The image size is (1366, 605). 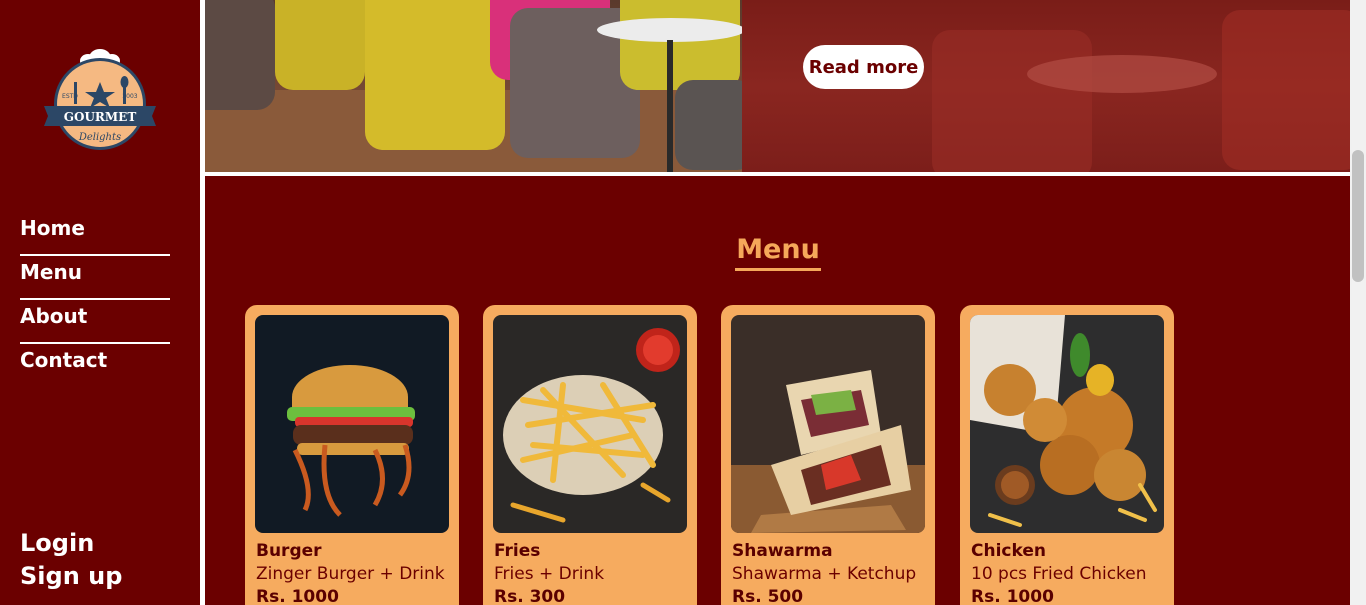 I want to click on menu-title-underline, so click(x=778, y=269).